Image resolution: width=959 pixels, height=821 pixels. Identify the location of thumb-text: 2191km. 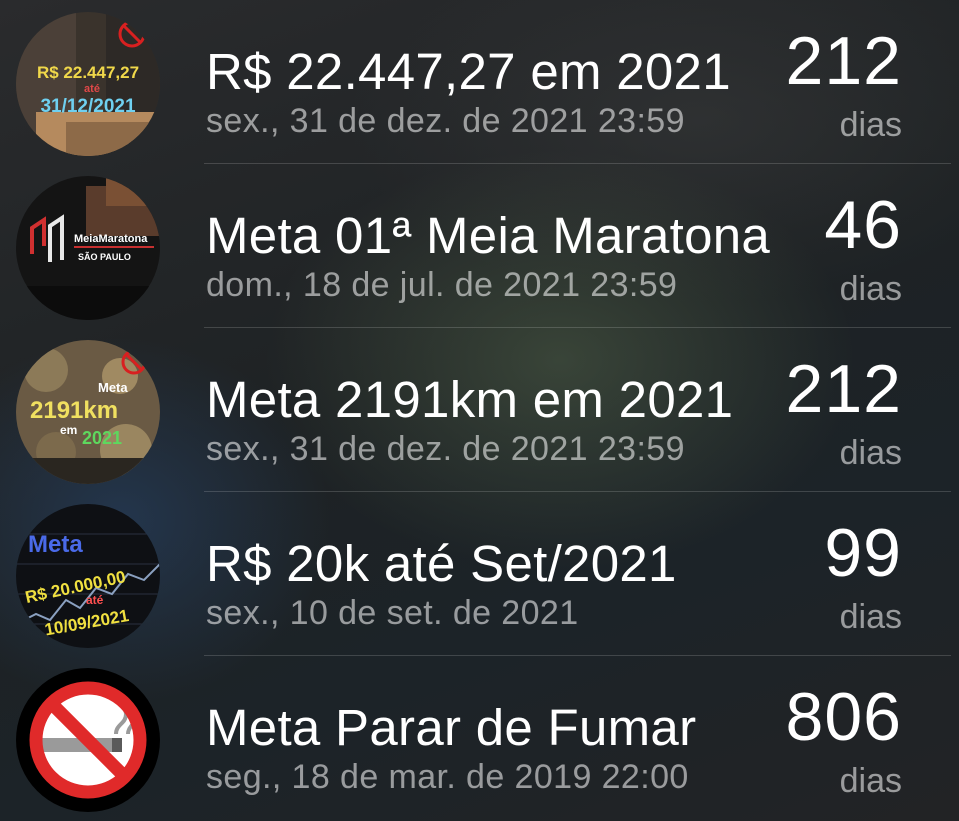
(74, 410).